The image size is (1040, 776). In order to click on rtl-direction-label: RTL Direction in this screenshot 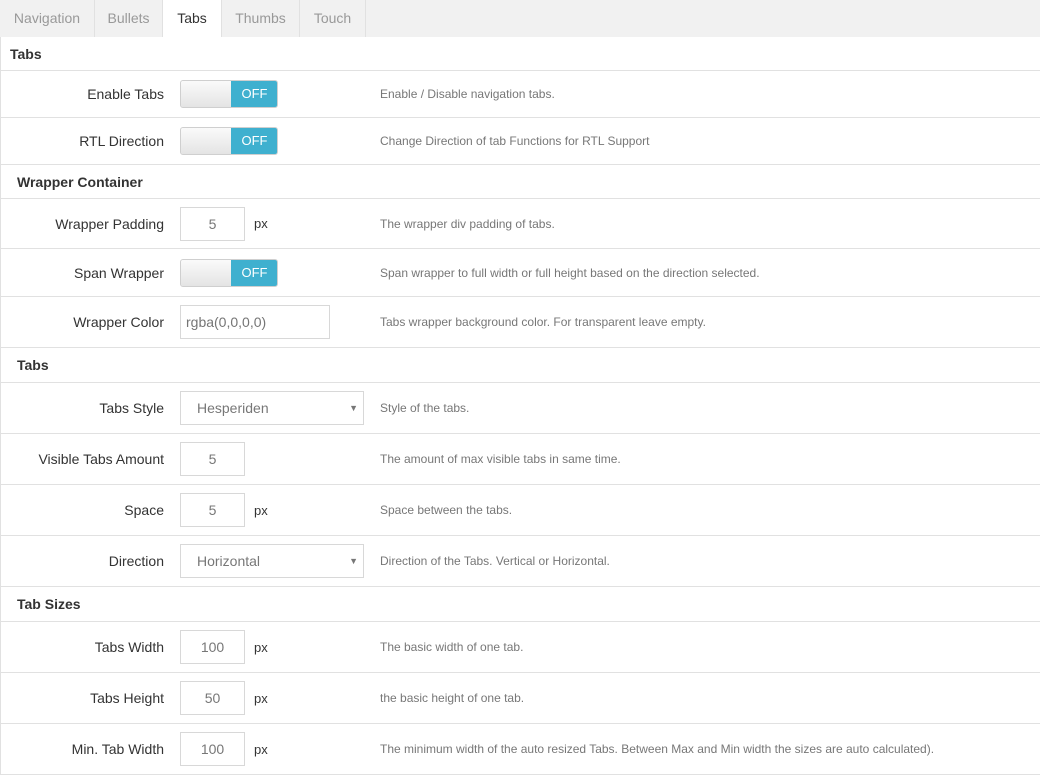, I will do `click(121, 141)`.